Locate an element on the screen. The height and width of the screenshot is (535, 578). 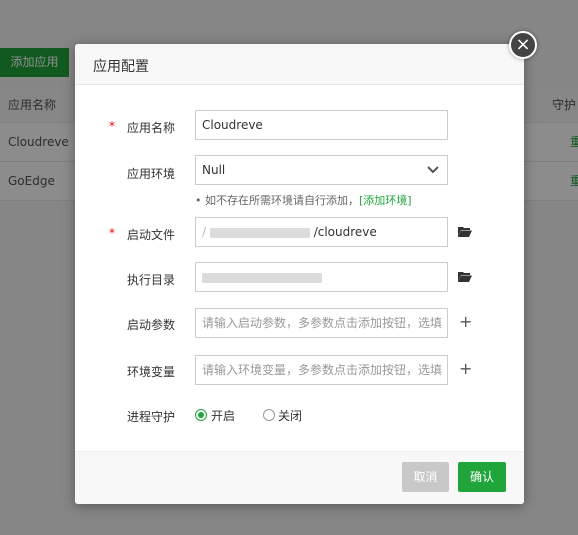
dialog-title: 应用配置 is located at coordinates (121, 67).